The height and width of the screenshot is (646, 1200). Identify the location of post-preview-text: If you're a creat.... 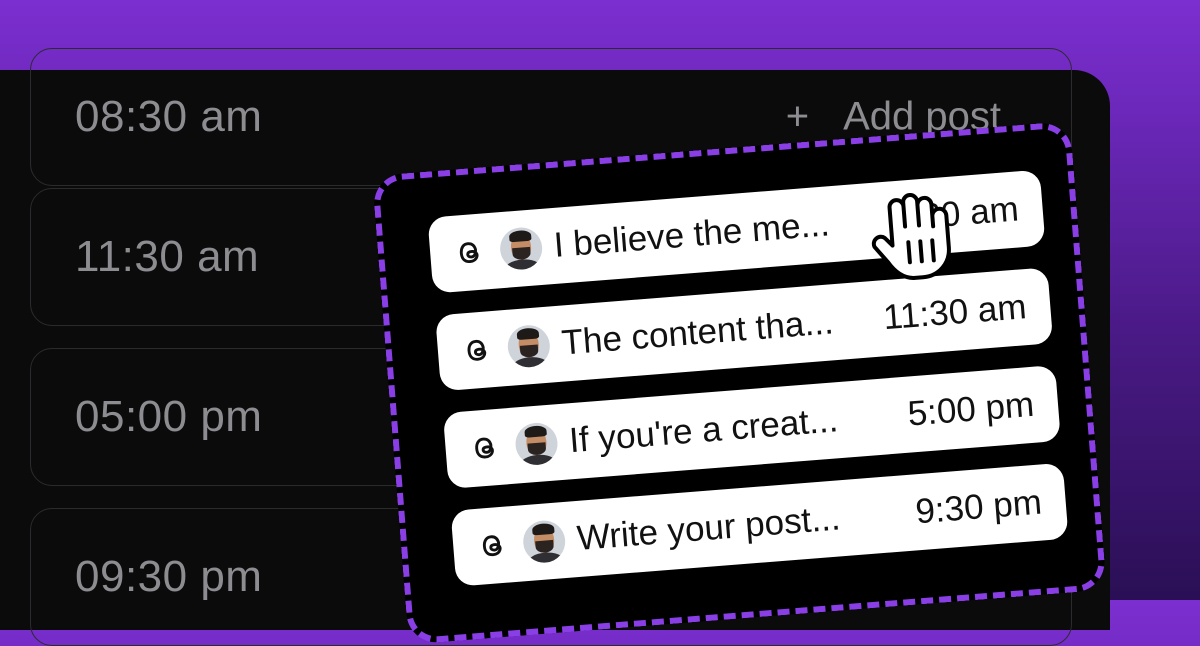
(703, 430).